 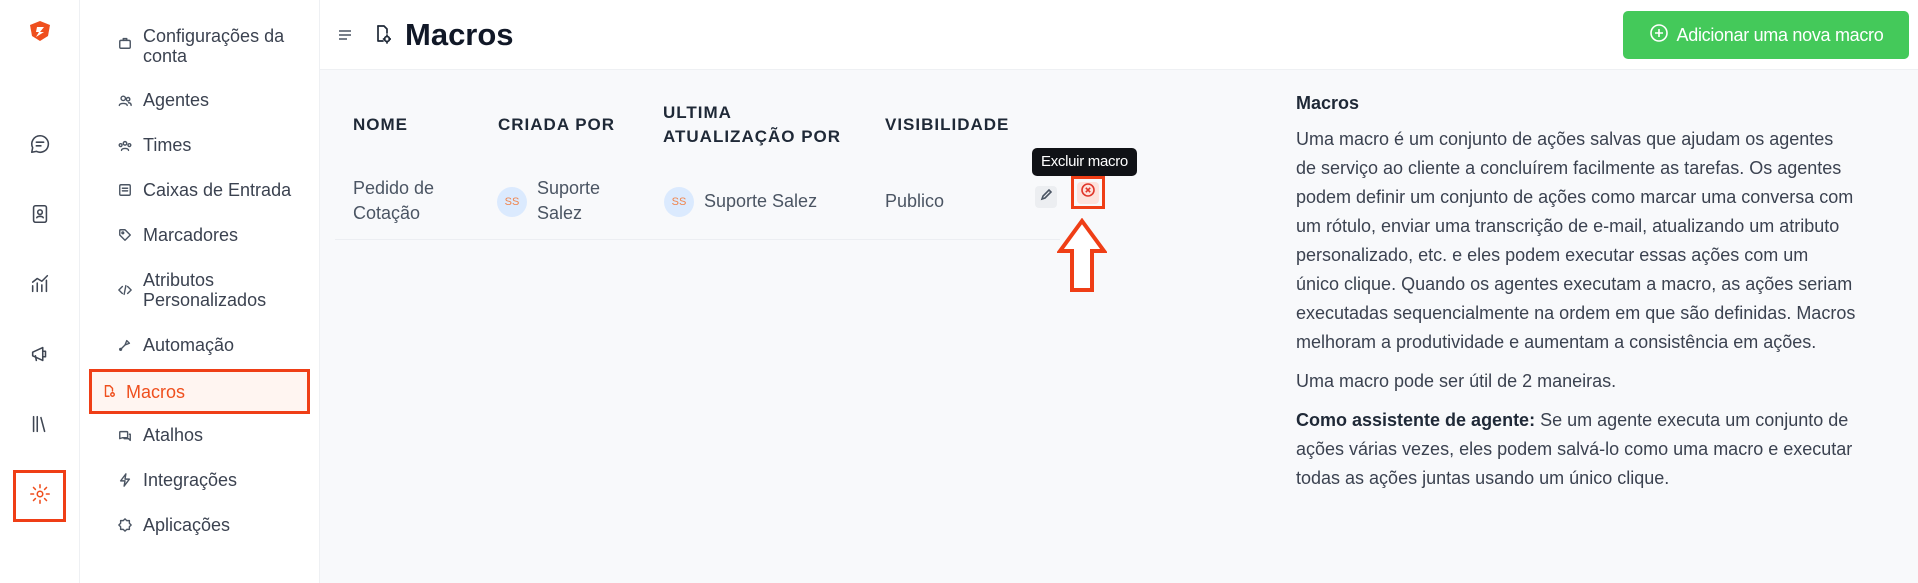 What do you see at coordinates (1328, 103) in the screenshot?
I see `help-title: Macros` at bounding box center [1328, 103].